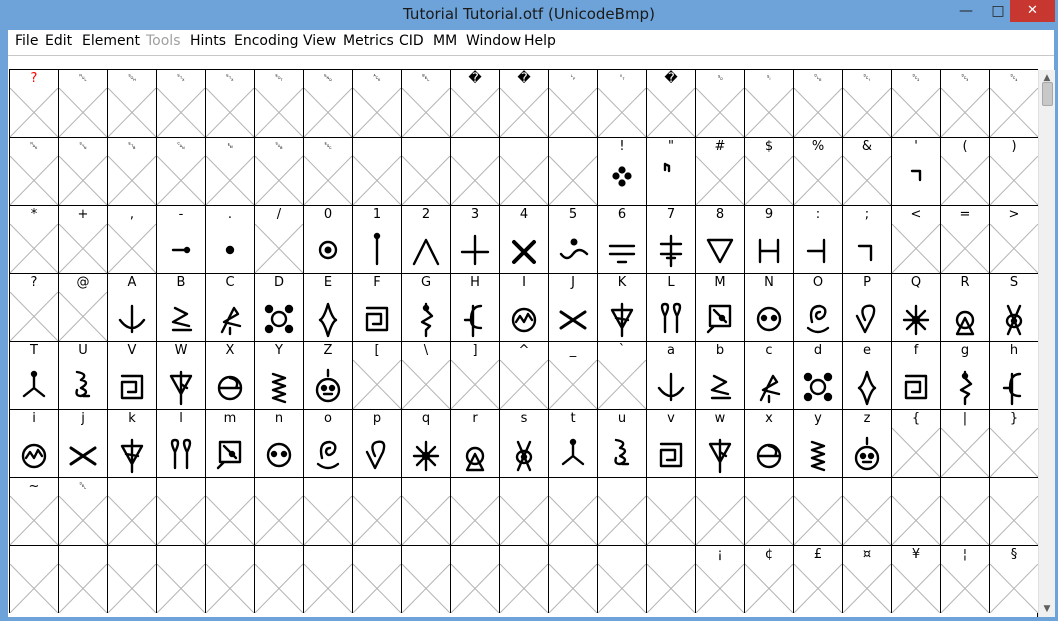  What do you see at coordinates (529, 15) in the screenshot?
I see `title-bar: Tutorial Tutorial.otf (UnicodeBmp) — □ ✕` at bounding box center [529, 15].